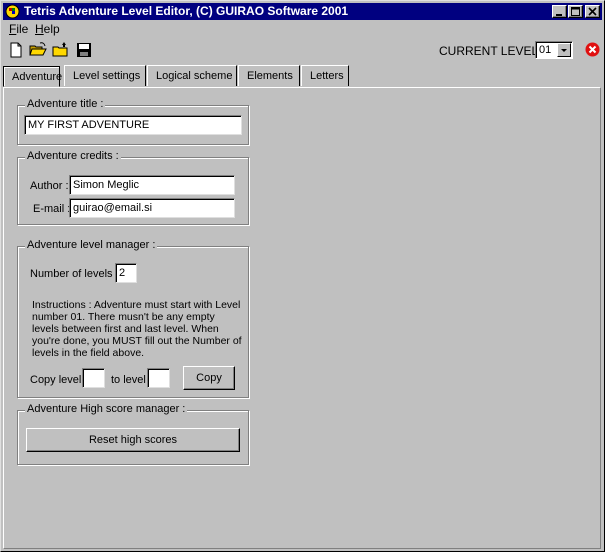  Describe the element at coordinates (554, 50) in the screenshot. I see `current-level-select: 01` at that location.